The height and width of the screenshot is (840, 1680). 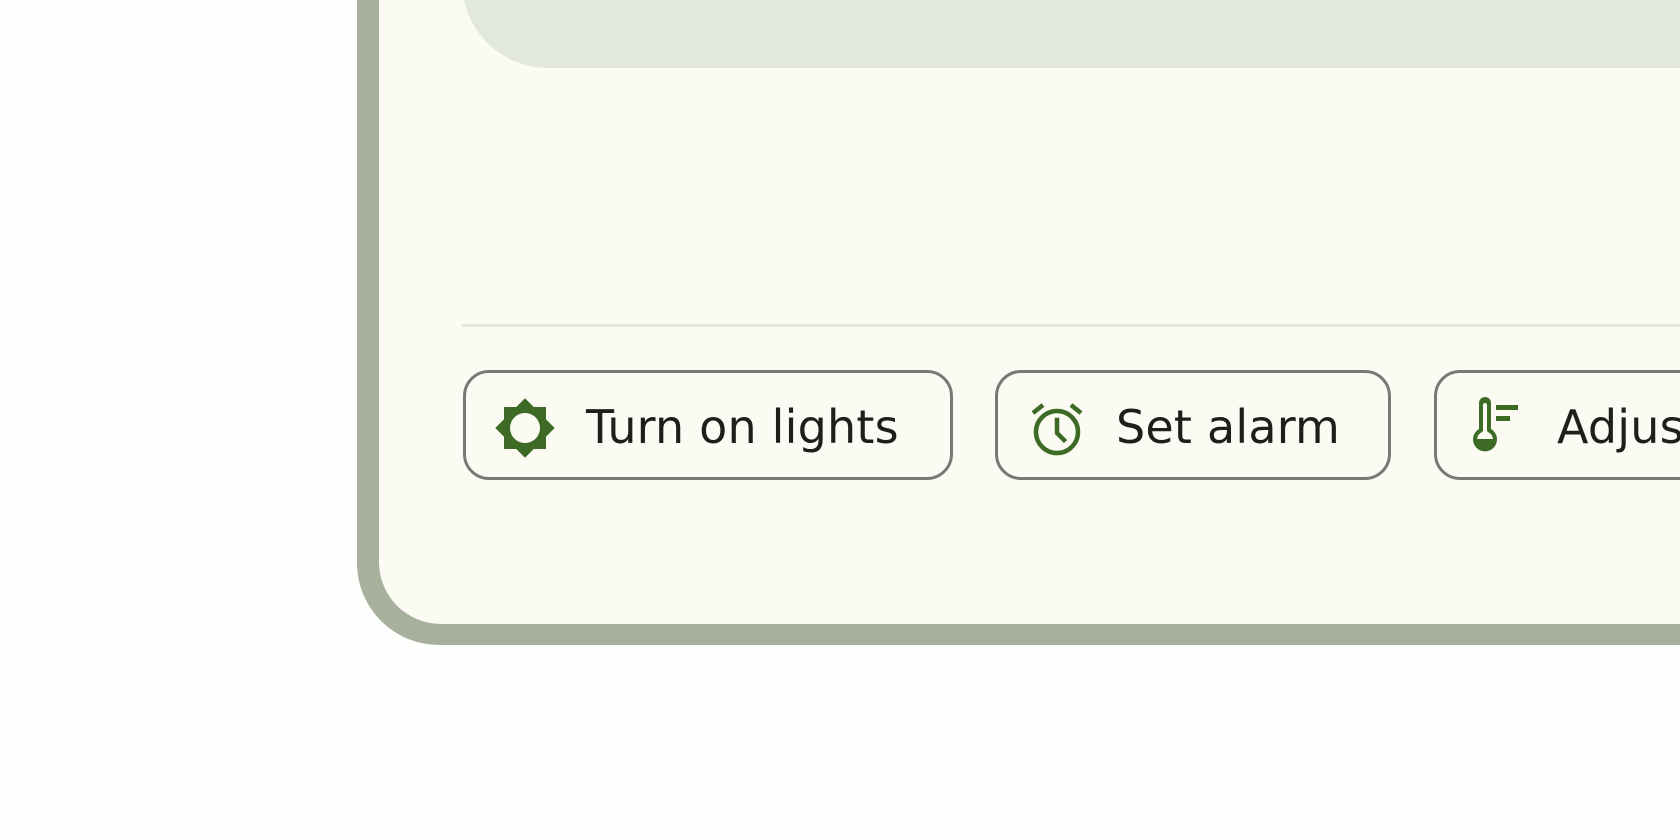 I want to click on alarm-clock-icon, so click(x=1057, y=428).